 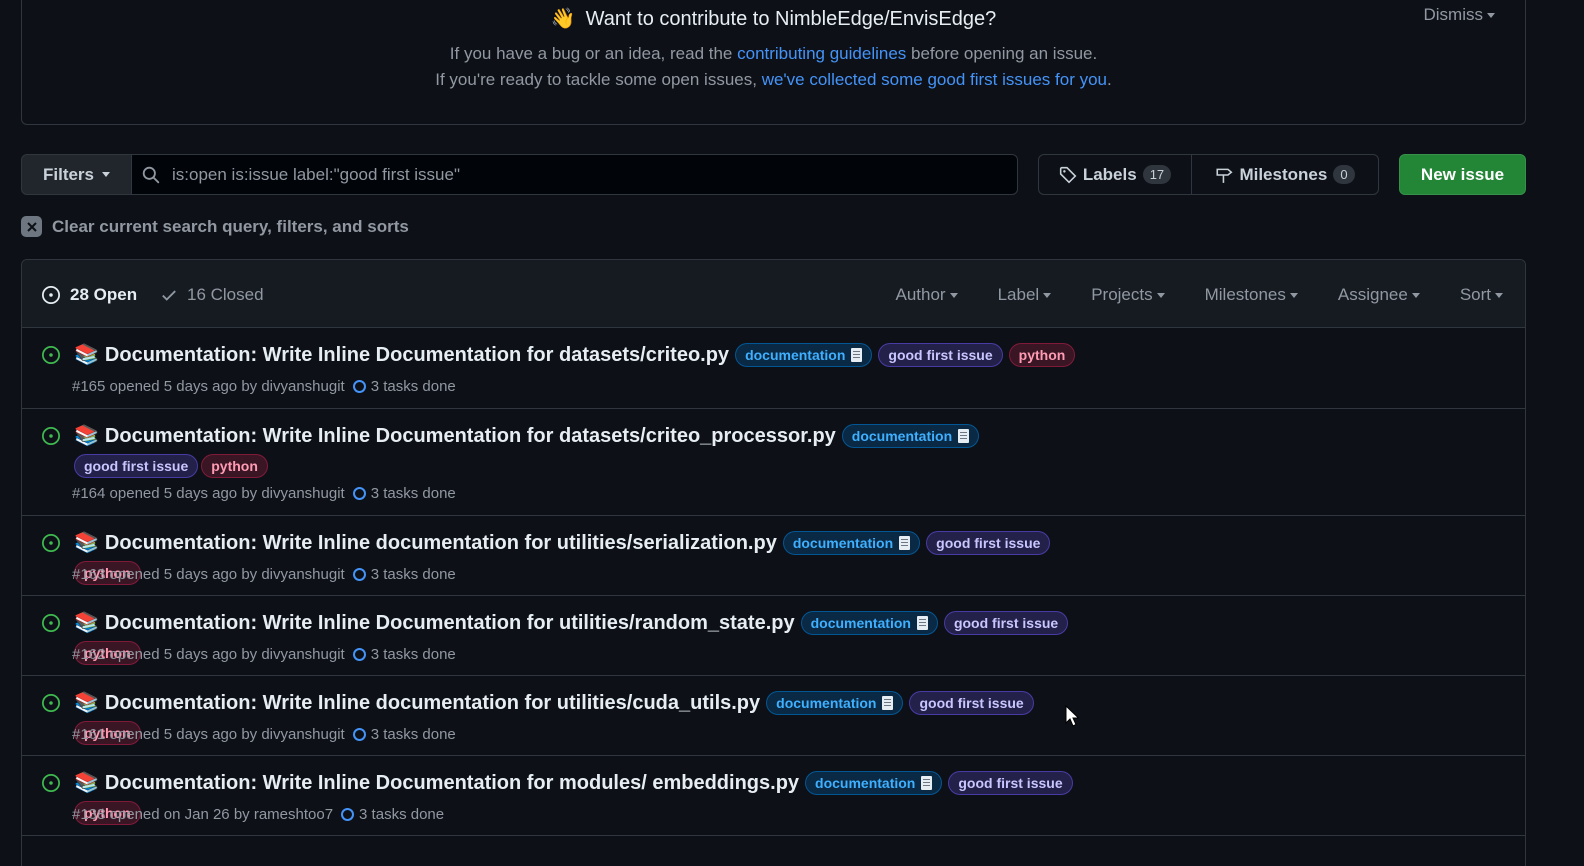 What do you see at coordinates (1481, 295) in the screenshot?
I see `sort-filter: Sort` at bounding box center [1481, 295].